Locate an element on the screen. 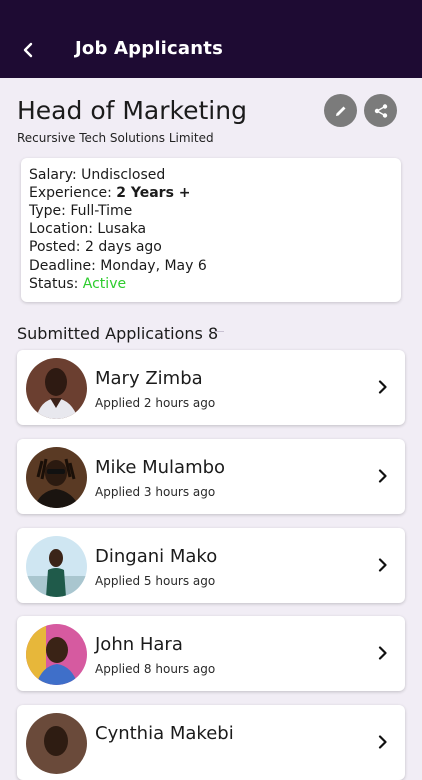 The width and height of the screenshot is (422, 780). salary-value: Undisclosed is located at coordinates (123, 175).